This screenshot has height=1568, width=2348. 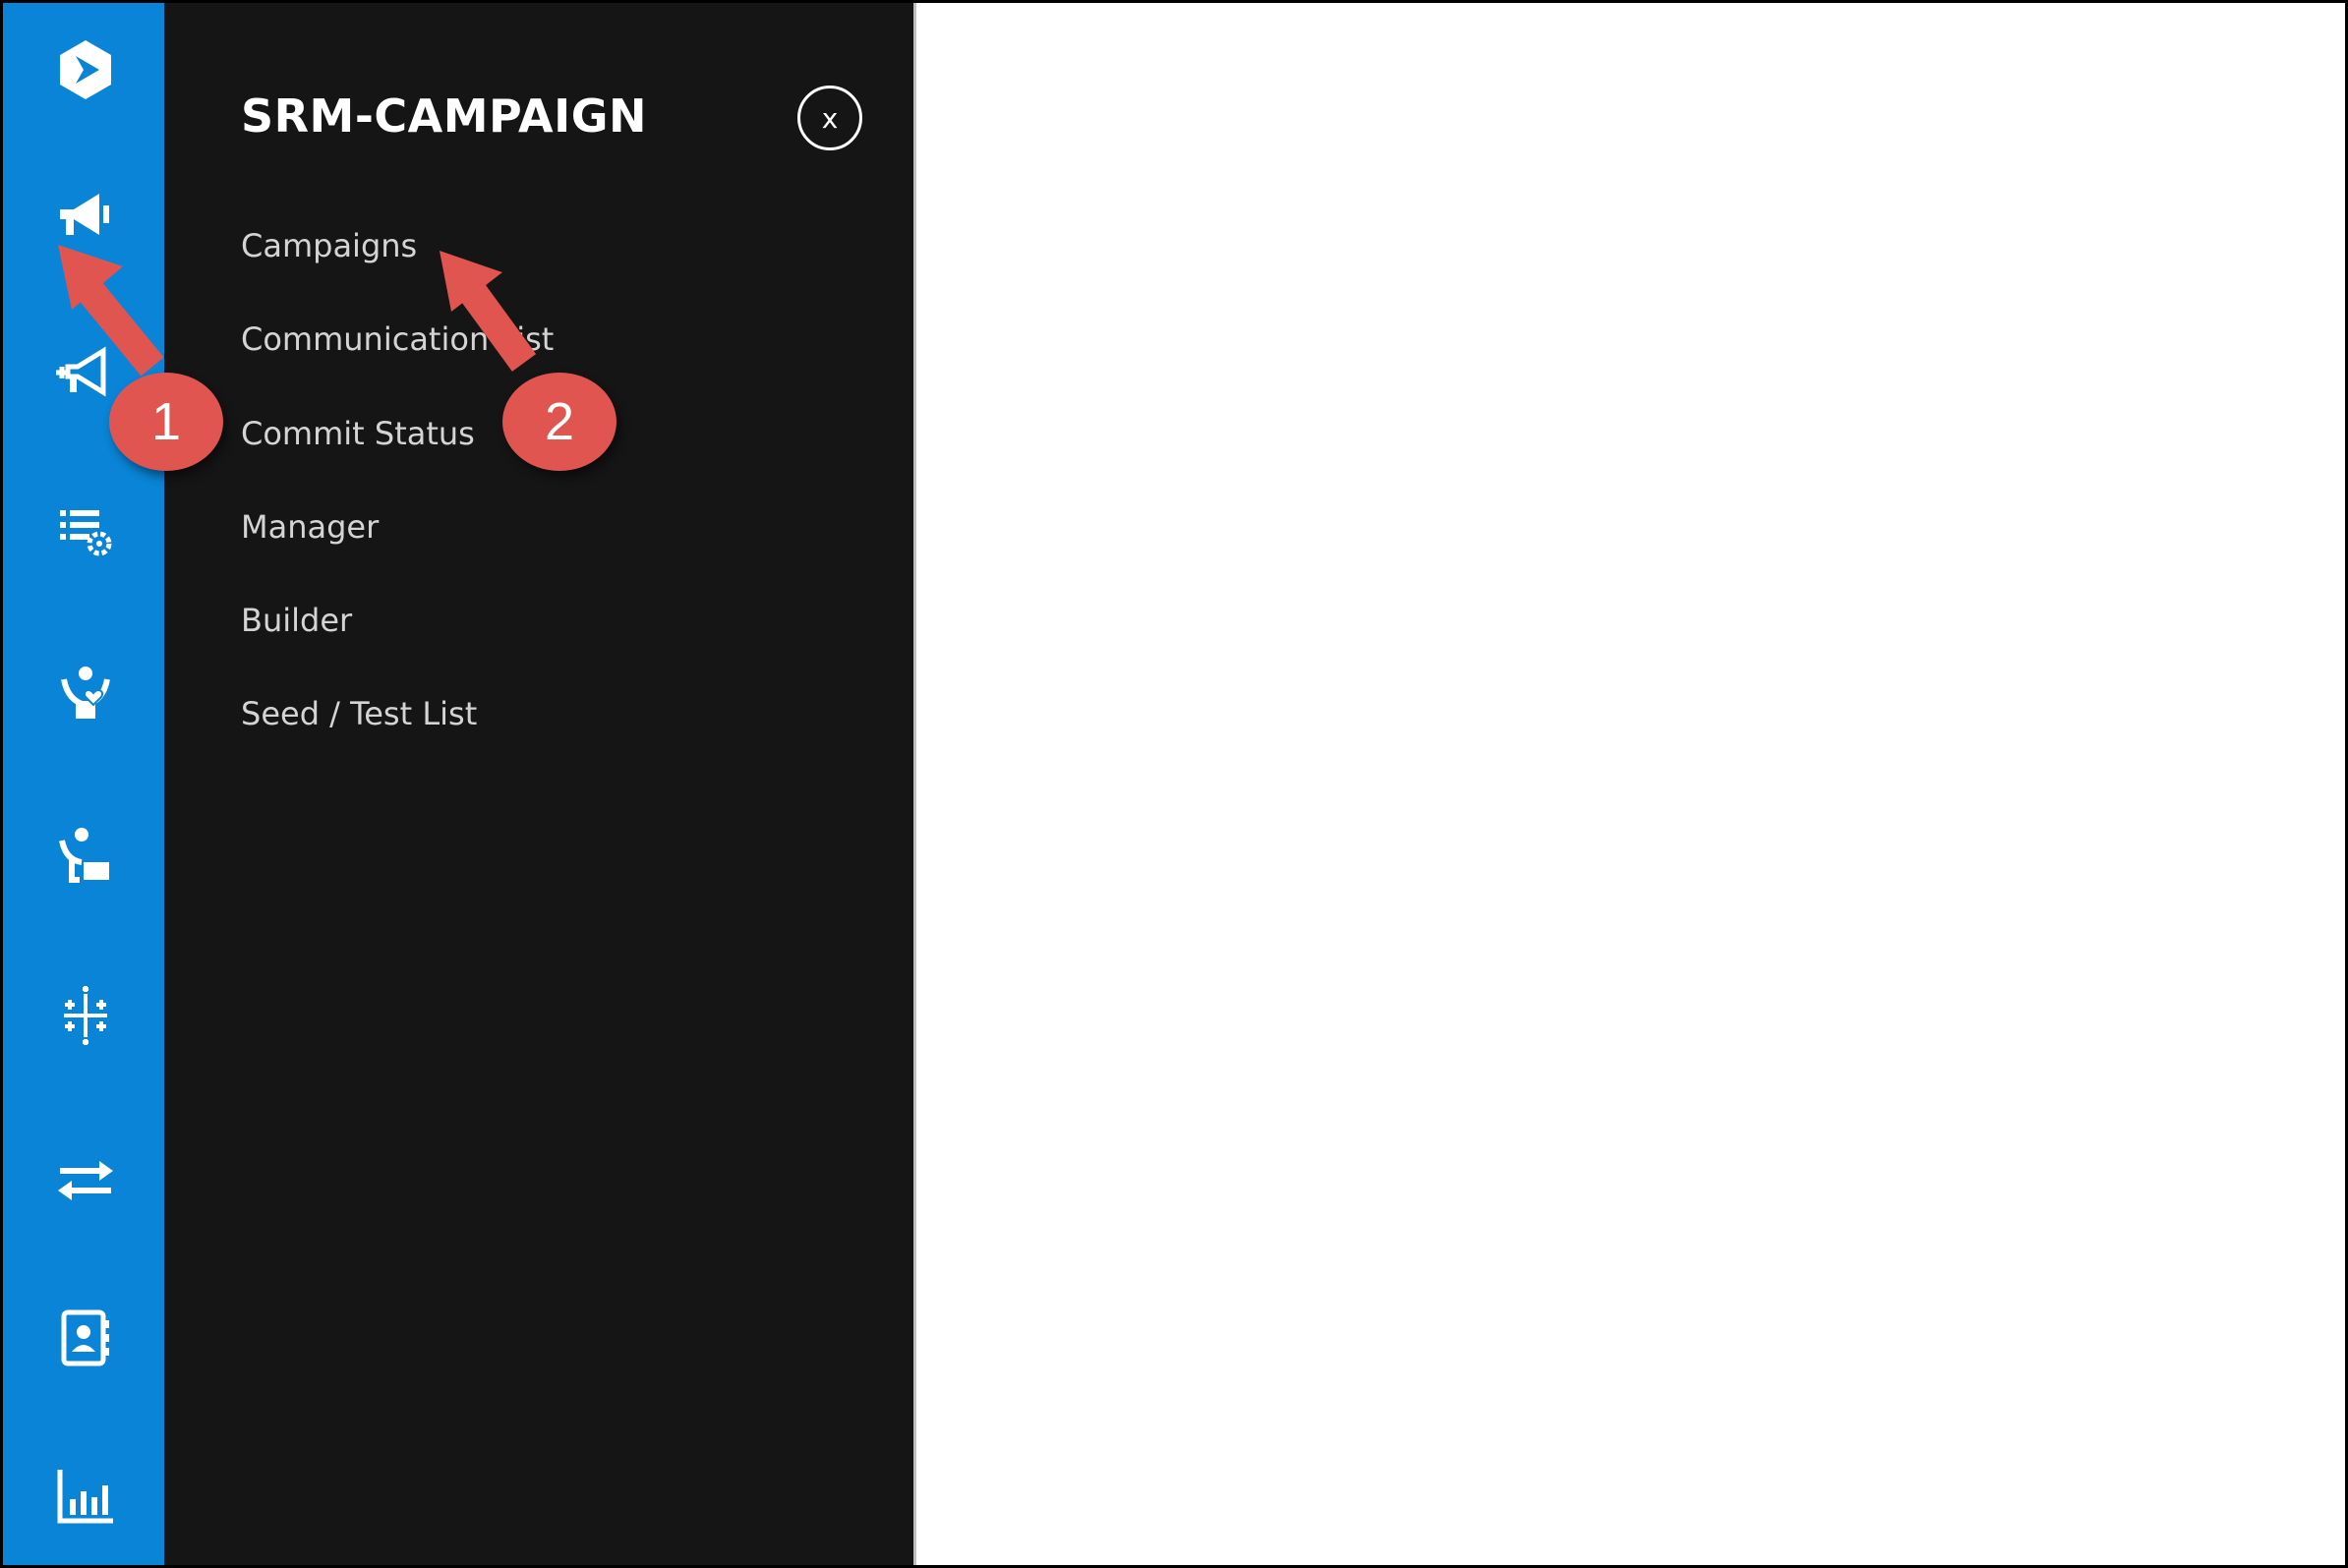 I want to click on callout-badge-1: 1, so click(x=166, y=422).